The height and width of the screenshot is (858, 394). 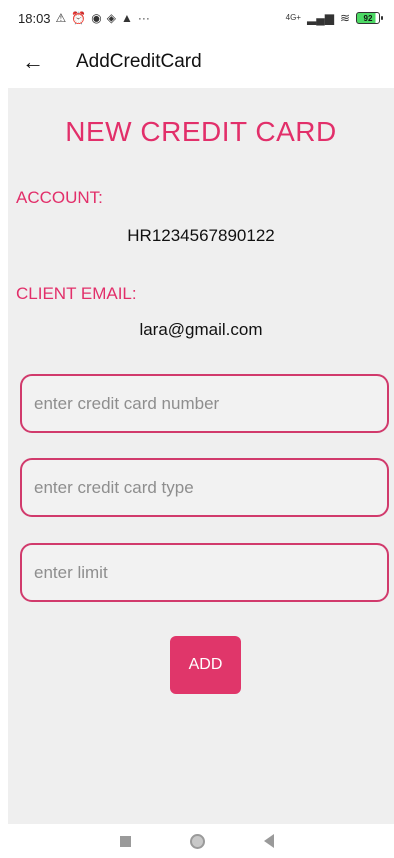 What do you see at coordinates (34, 18) in the screenshot?
I see `status-time: 18:03` at bounding box center [34, 18].